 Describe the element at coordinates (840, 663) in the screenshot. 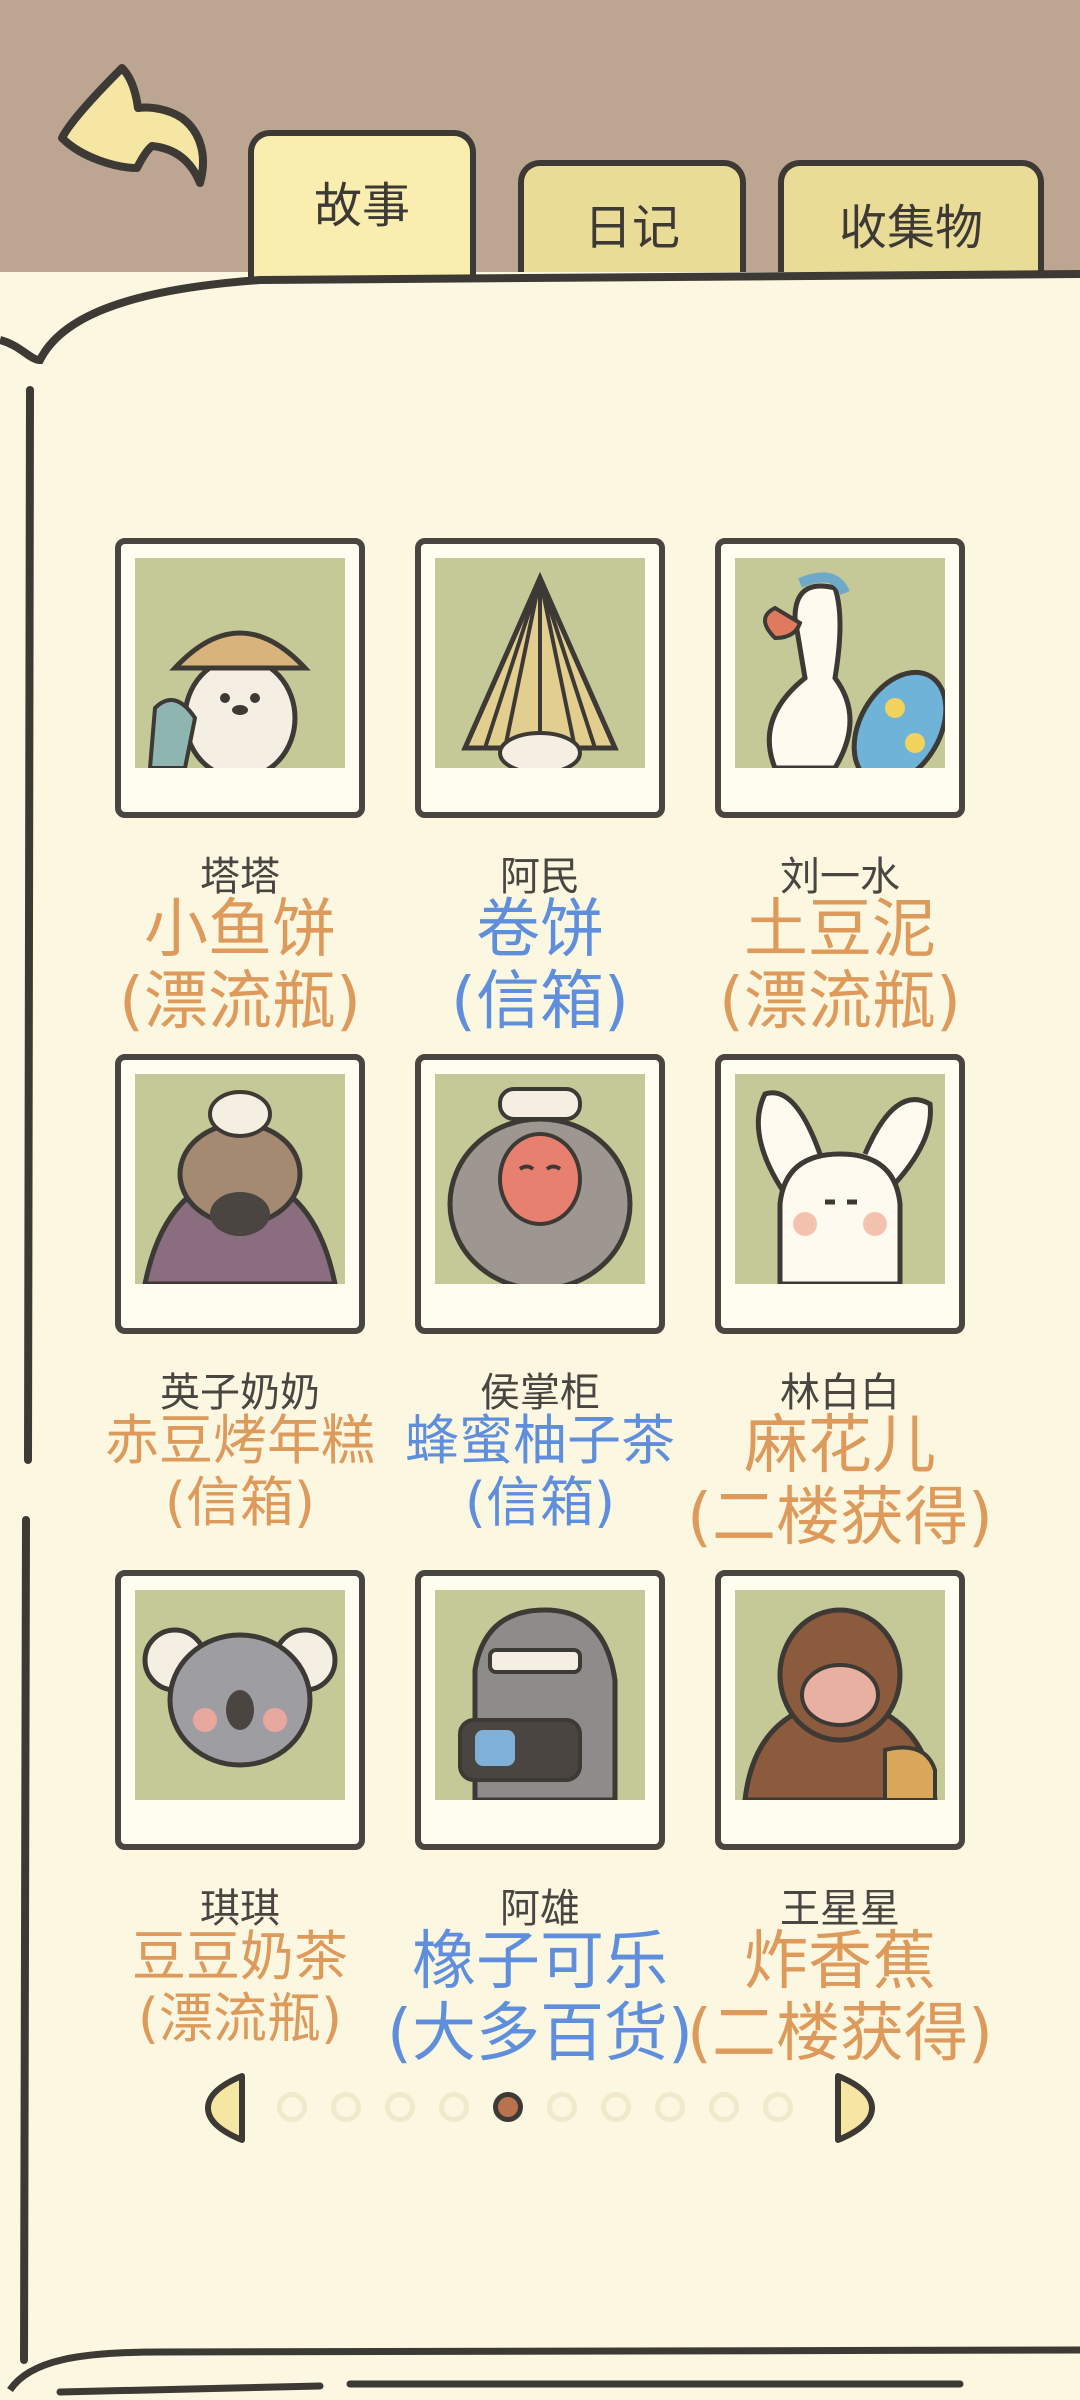

I see `goose-surfboard-portrait-icon` at that location.